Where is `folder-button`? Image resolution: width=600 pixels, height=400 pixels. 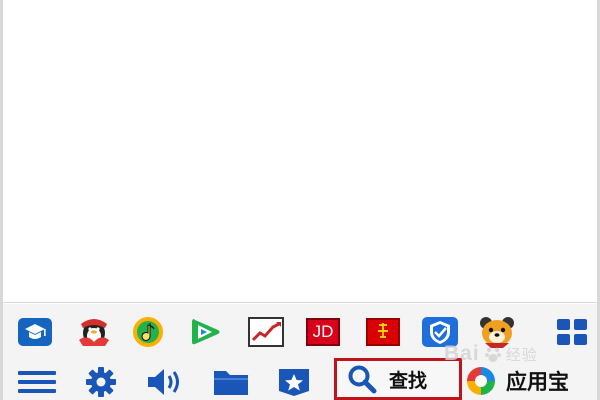 folder-button is located at coordinates (231, 382).